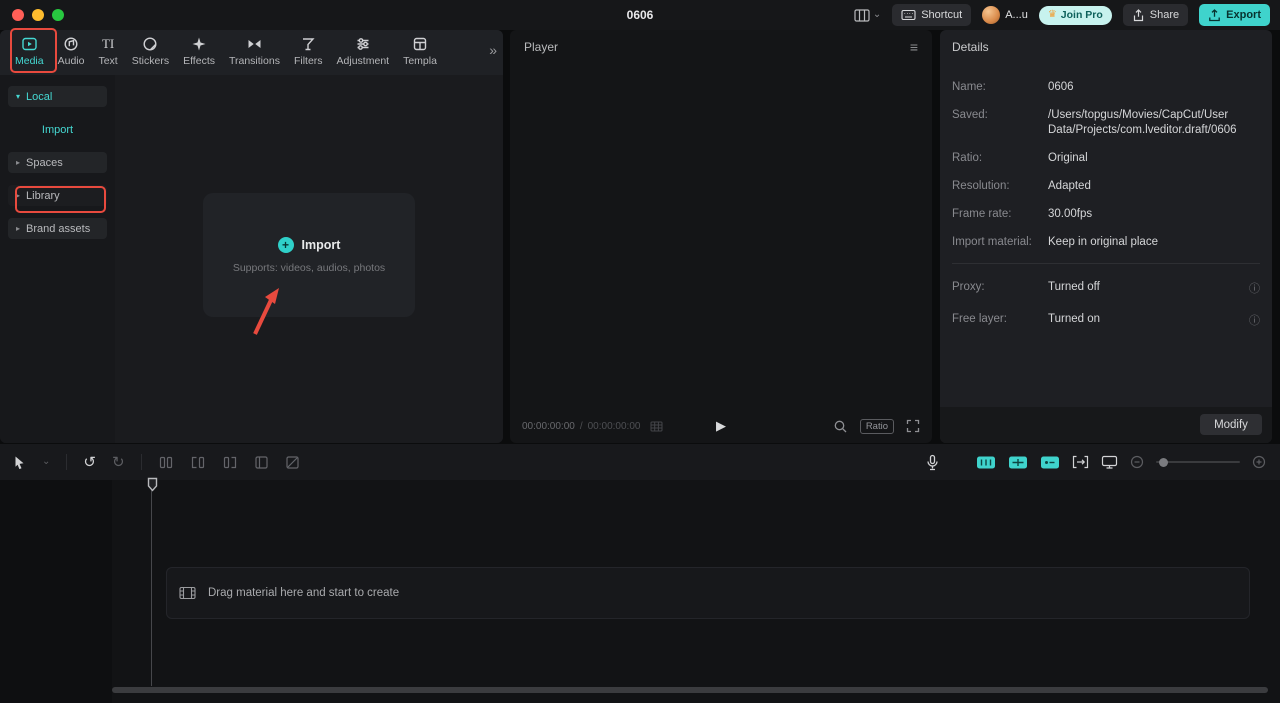  I want to click on timeline-empty-hint: Drag material here and start to create, so click(304, 593).